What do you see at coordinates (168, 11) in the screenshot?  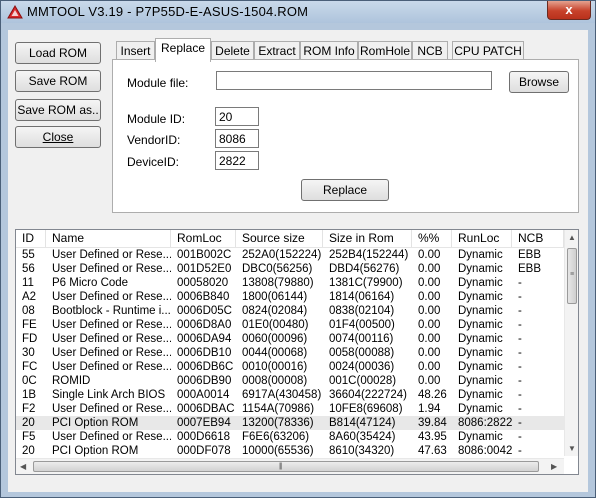 I see `window-title: MMTOOL V3.19 - P7P55D-E-ASUS-1504.ROM` at bounding box center [168, 11].